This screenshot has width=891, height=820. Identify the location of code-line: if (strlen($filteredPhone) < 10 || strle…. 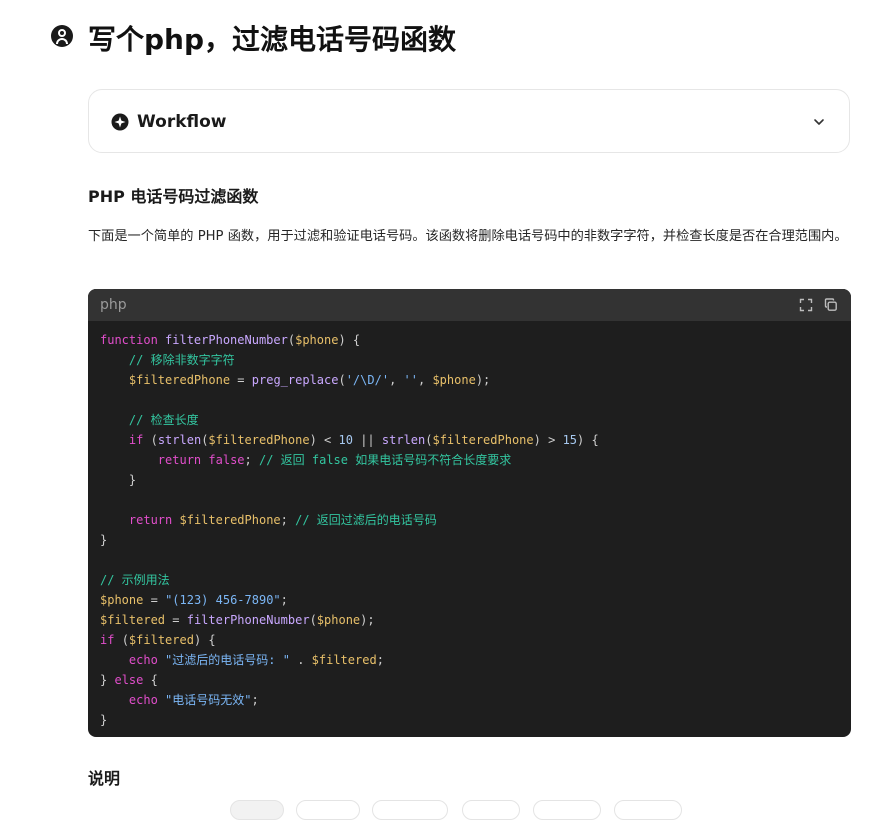
(363, 440).